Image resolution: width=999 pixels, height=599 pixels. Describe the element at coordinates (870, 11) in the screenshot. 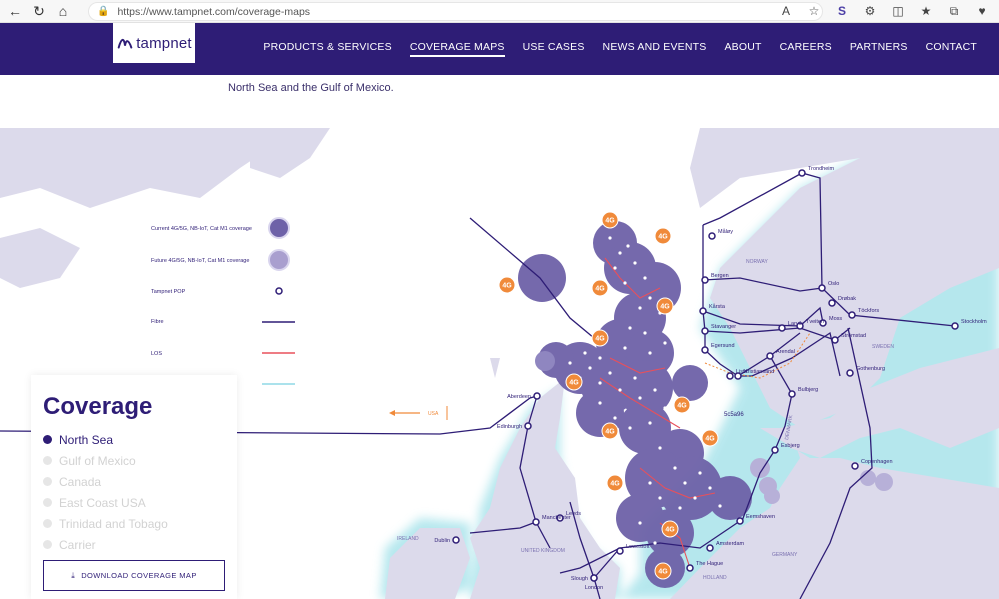

I see `extensions-icon: ⚙` at that location.